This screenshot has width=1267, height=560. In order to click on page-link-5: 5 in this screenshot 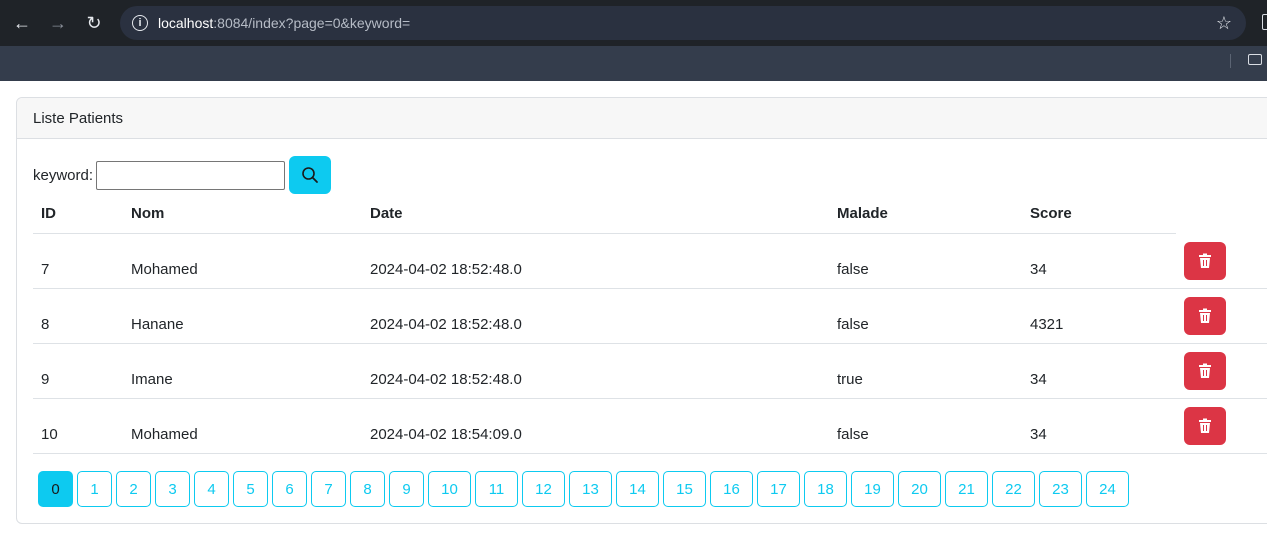, I will do `click(250, 489)`.